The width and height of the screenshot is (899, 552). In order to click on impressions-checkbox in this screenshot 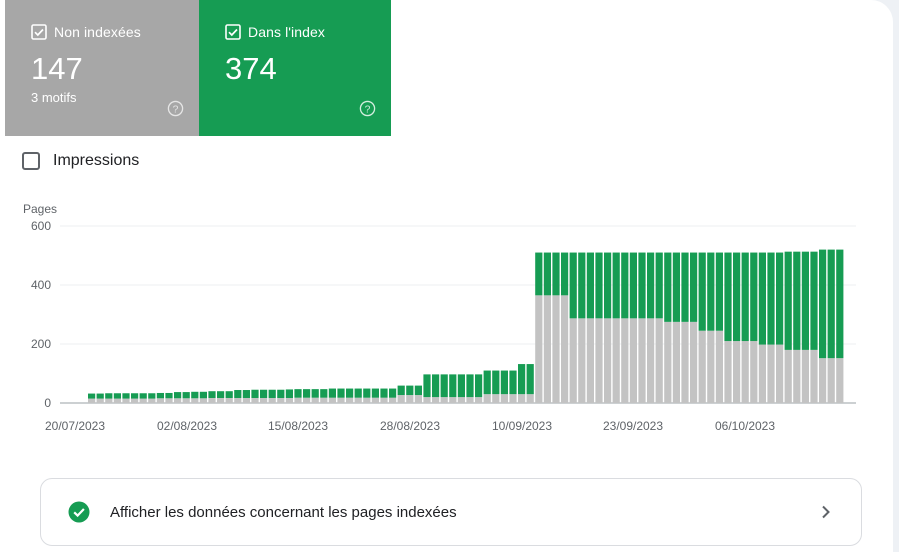, I will do `click(31, 161)`.